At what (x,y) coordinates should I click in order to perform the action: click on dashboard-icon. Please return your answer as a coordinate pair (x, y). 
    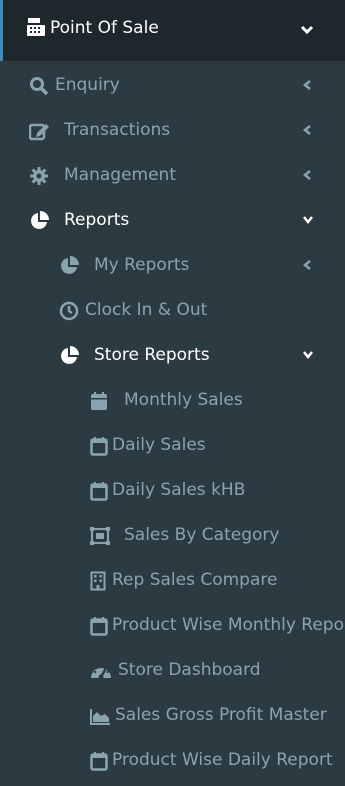
    Looking at the image, I should click on (100, 671).